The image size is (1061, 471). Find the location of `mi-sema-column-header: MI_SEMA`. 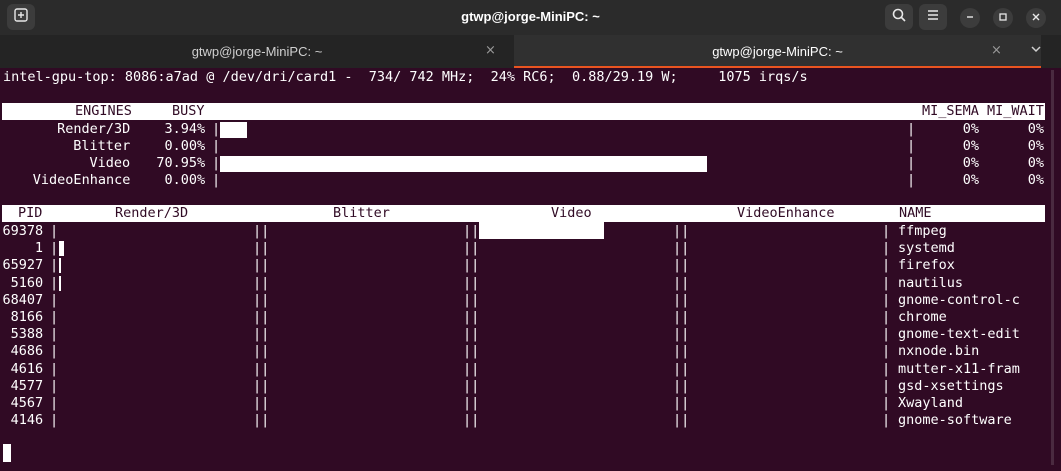

mi-sema-column-header: MI_SEMA is located at coordinates (950, 111).